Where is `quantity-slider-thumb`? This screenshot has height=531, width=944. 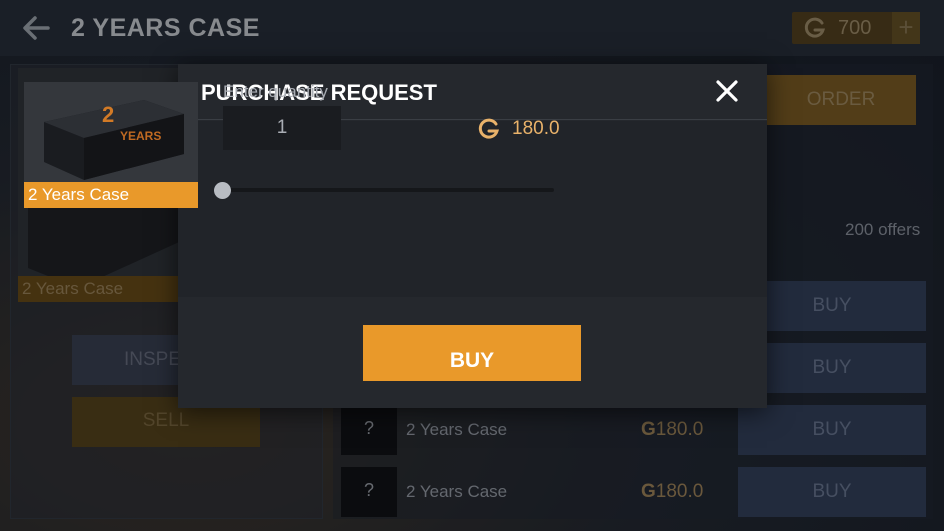 quantity-slider-thumb is located at coordinates (222, 190).